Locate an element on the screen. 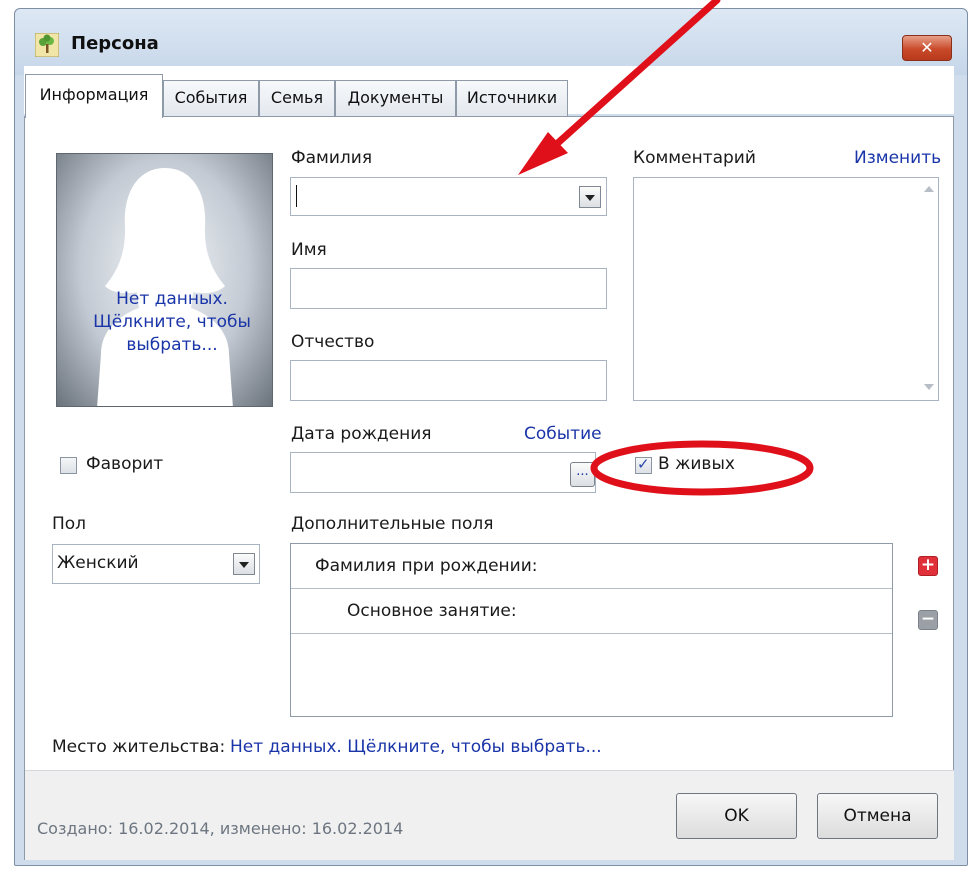 This screenshot has height=872, width=970. tab-sources: Источники is located at coordinates (512, 98).